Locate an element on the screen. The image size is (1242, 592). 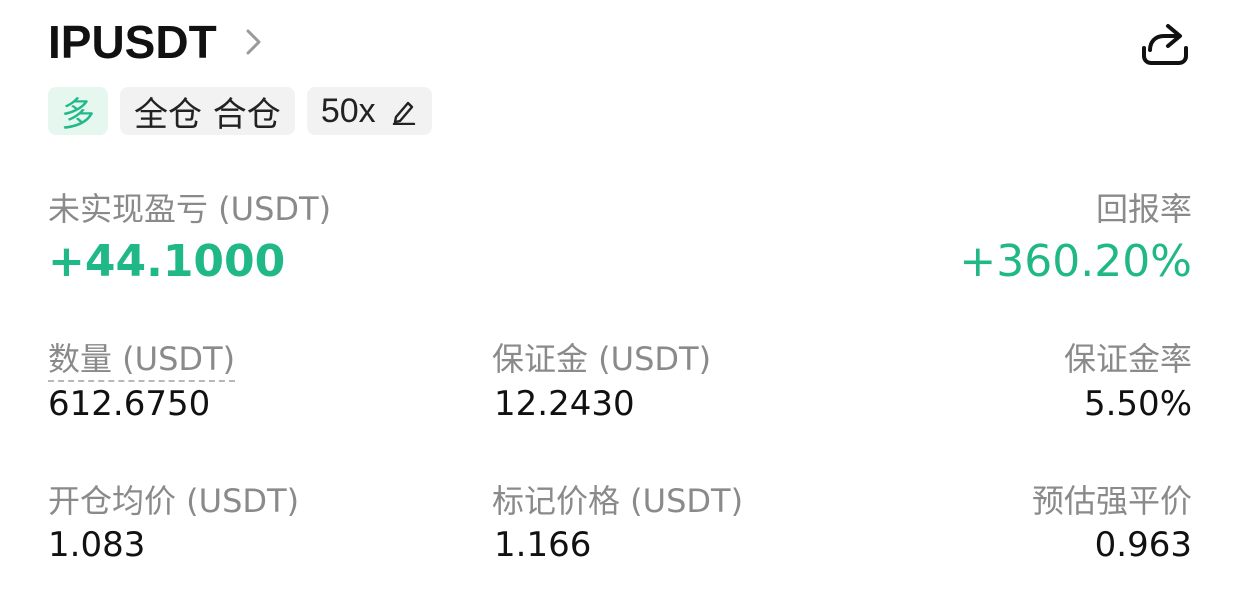
entry-price-value: 1.083 is located at coordinates (97, 545).